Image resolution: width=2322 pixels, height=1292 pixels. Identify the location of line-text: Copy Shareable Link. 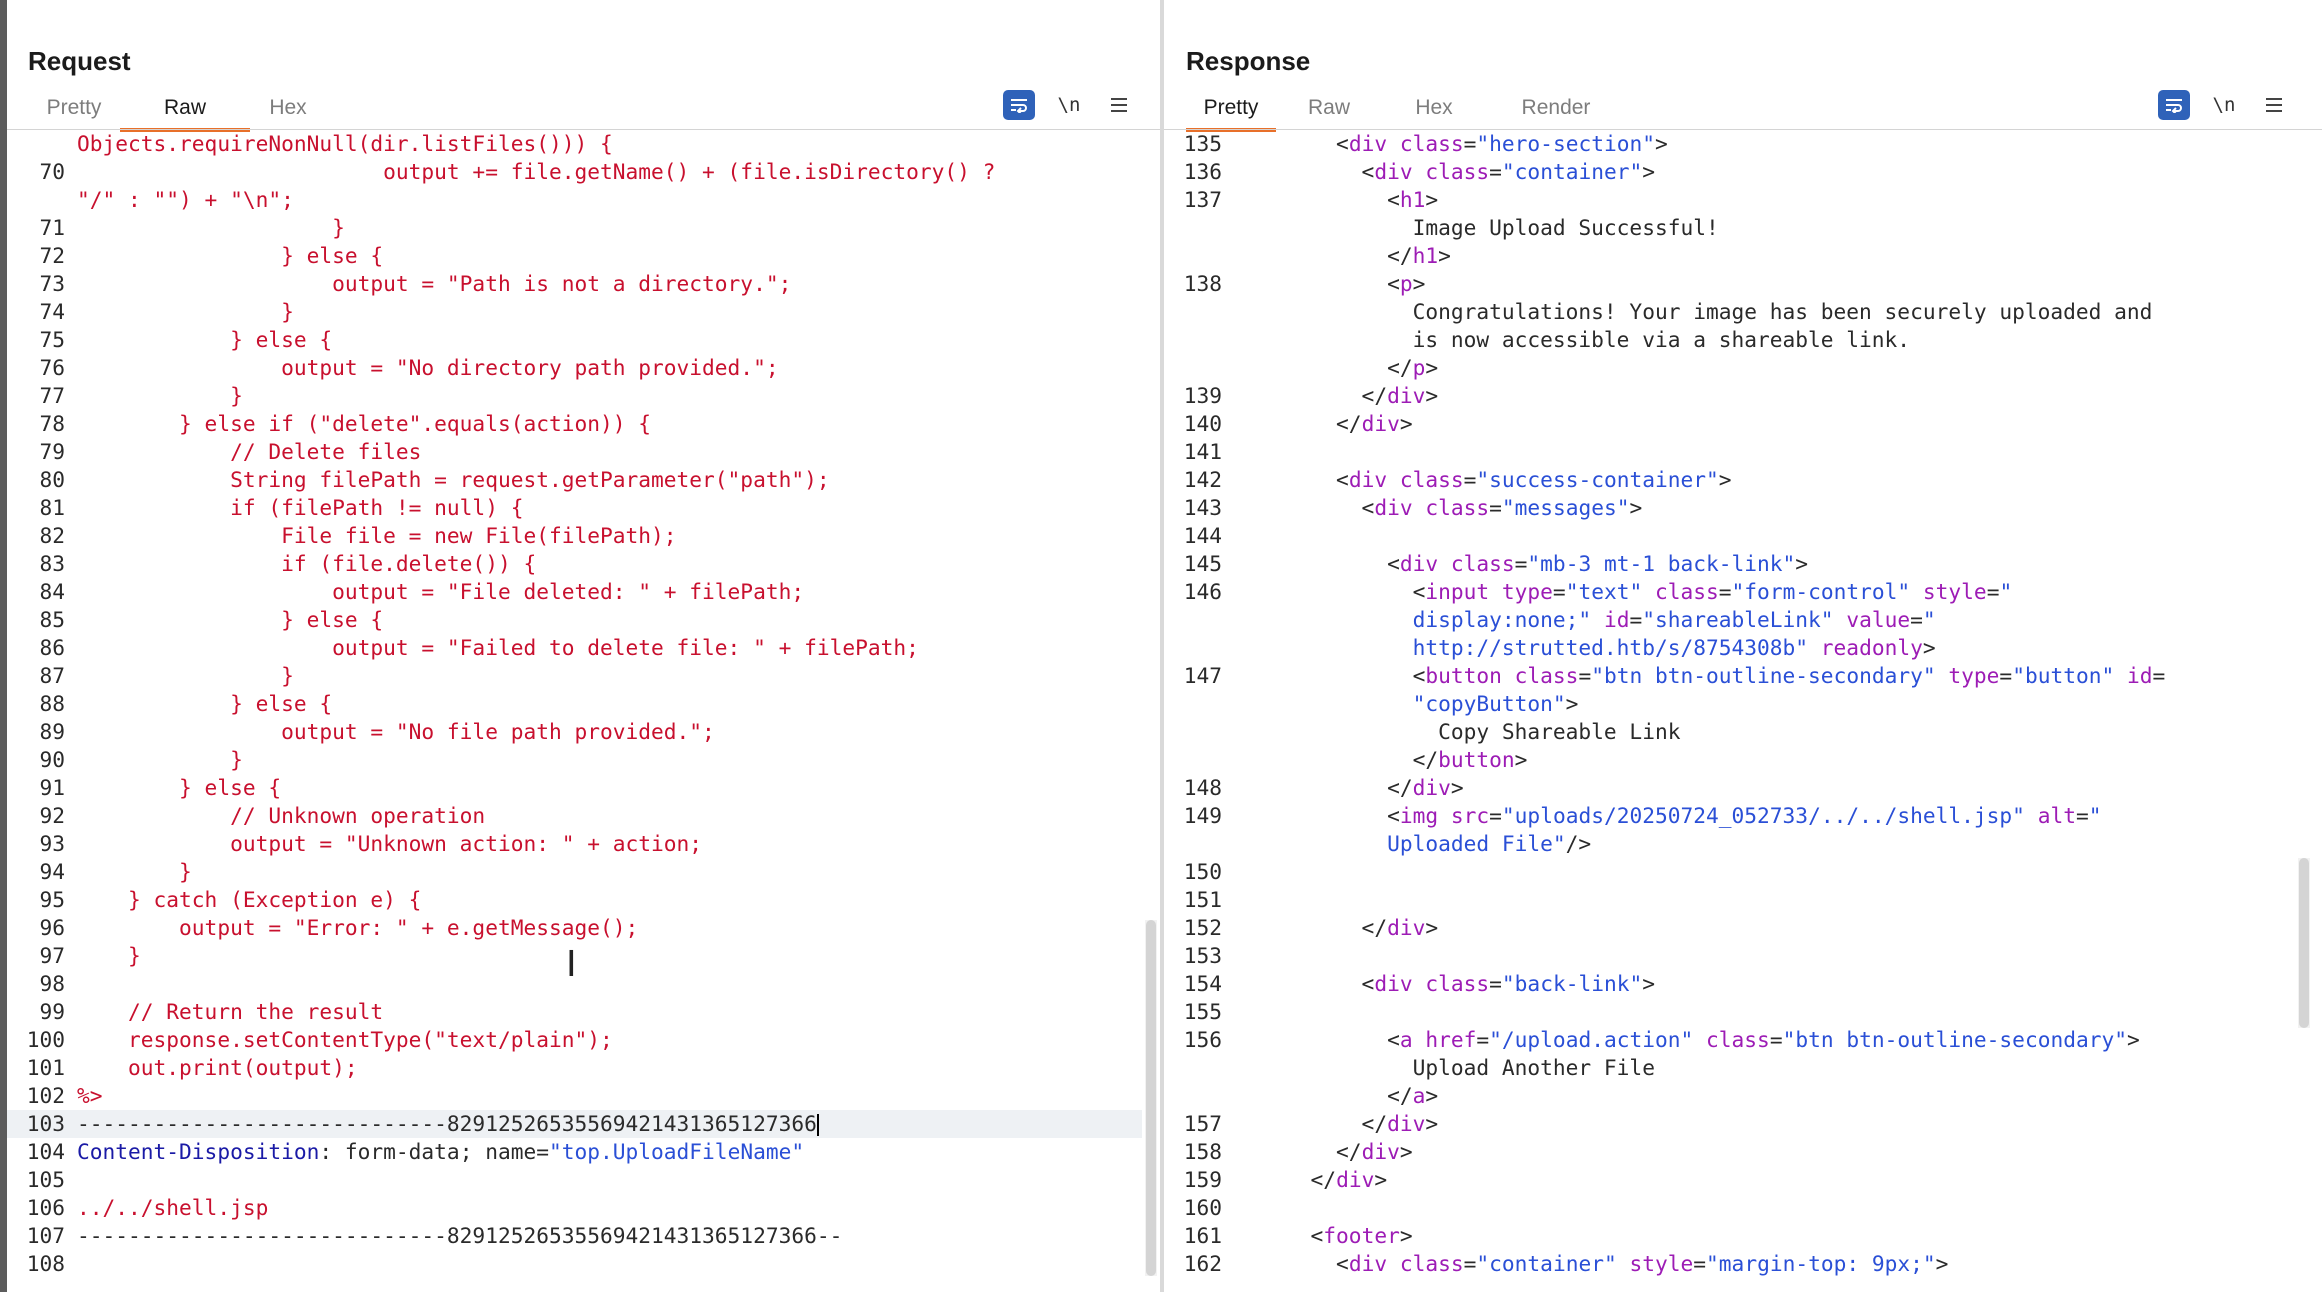
(1457, 732).